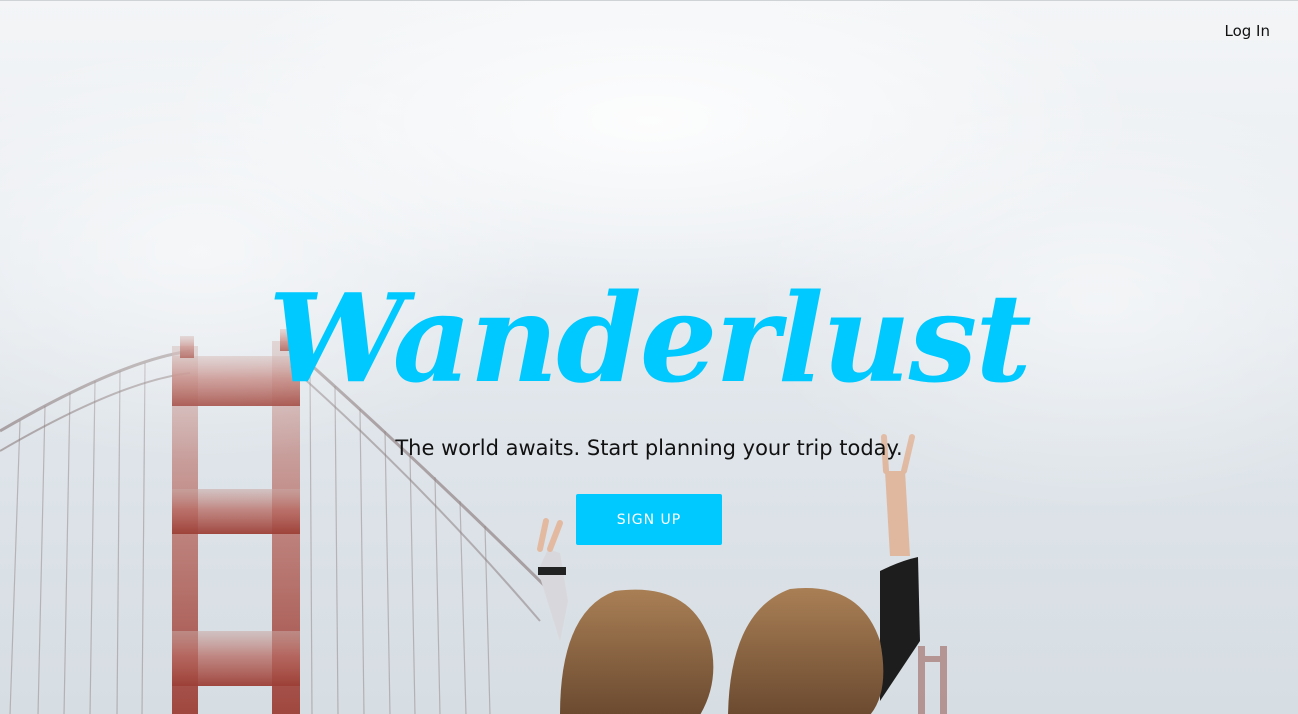  I want to click on signup-button: SIGN UP, so click(649, 519).